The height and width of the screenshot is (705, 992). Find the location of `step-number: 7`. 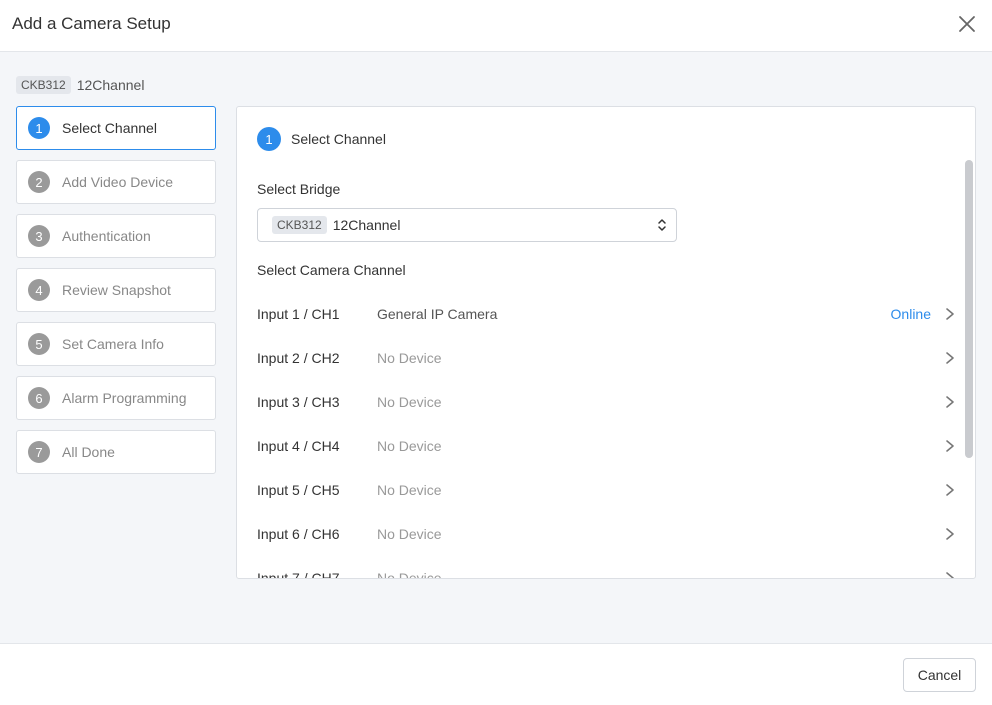

step-number: 7 is located at coordinates (39, 452).